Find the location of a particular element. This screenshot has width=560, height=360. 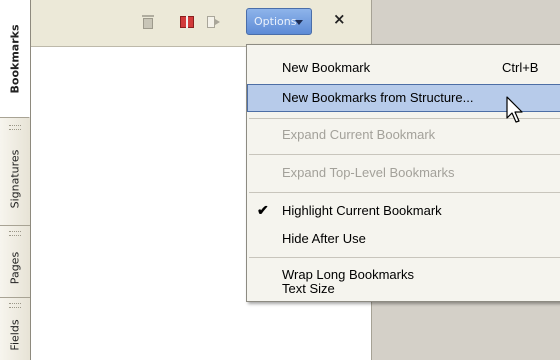

tab-bookmarks: Bookmarks is located at coordinates (15, 59).